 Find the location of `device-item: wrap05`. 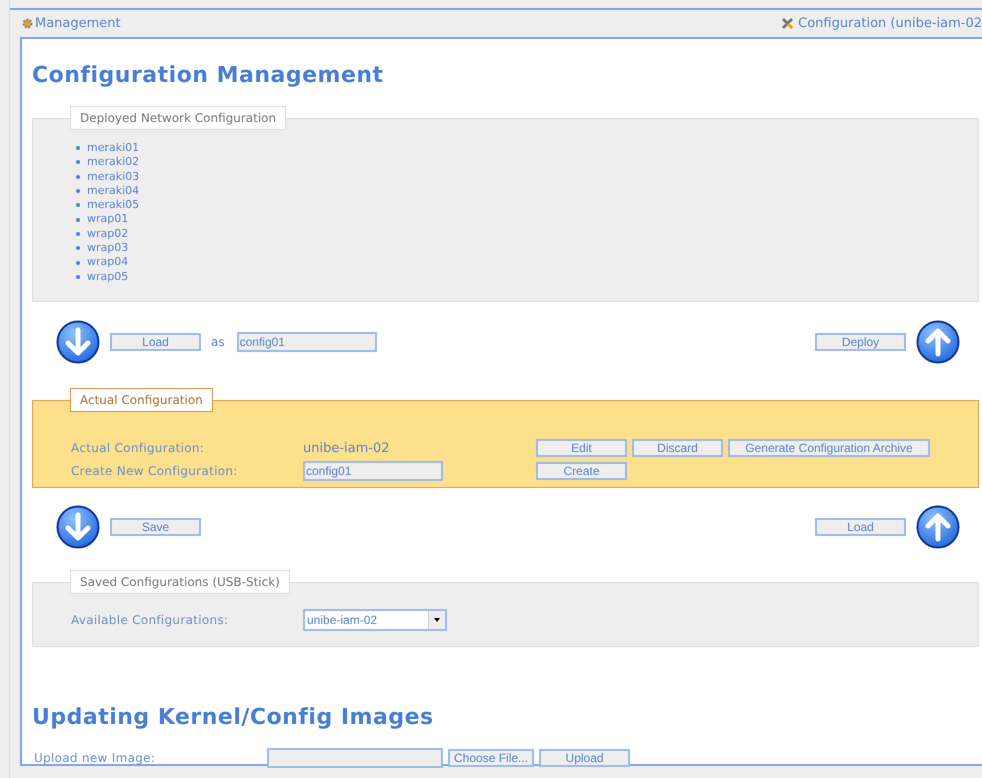

device-item: wrap05 is located at coordinates (107, 277).